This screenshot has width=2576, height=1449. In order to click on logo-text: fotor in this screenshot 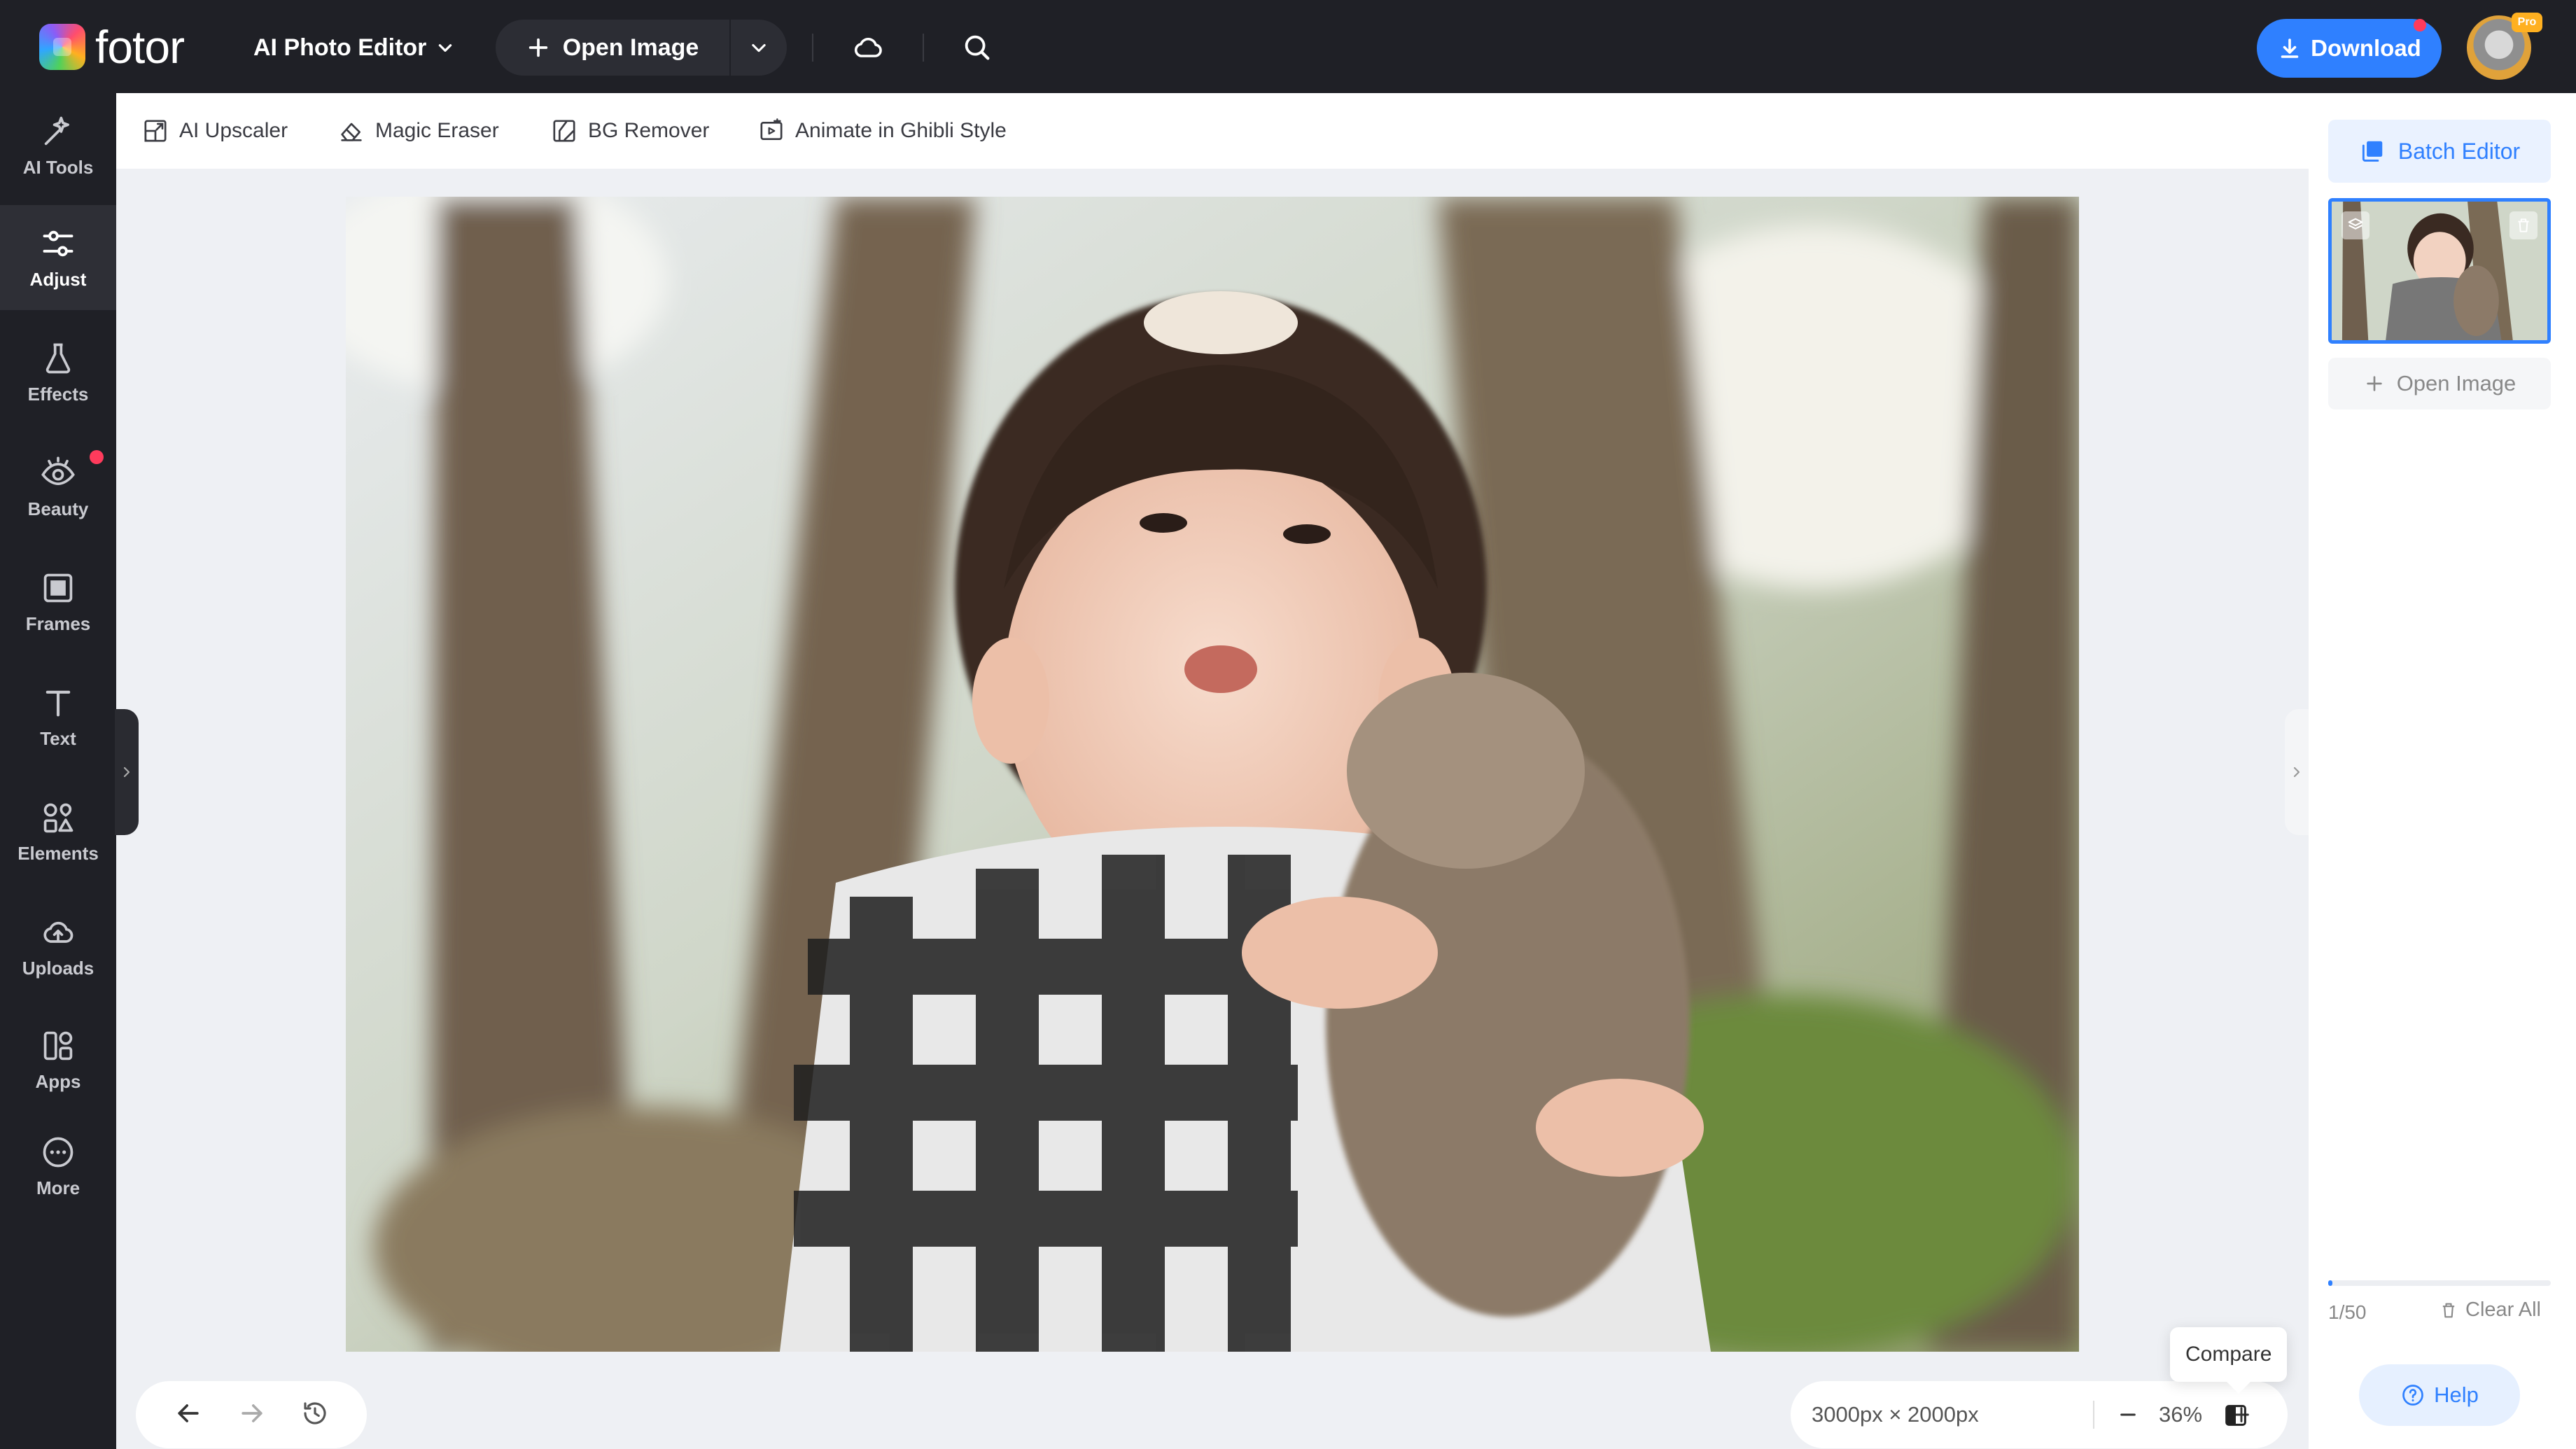, I will do `click(140, 47)`.